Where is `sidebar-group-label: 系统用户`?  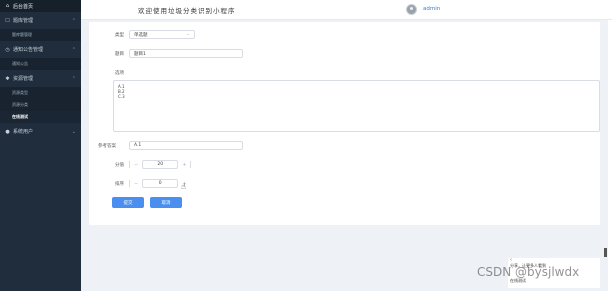
sidebar-group-label: 系统用户 is located at coordinates (23, 132).